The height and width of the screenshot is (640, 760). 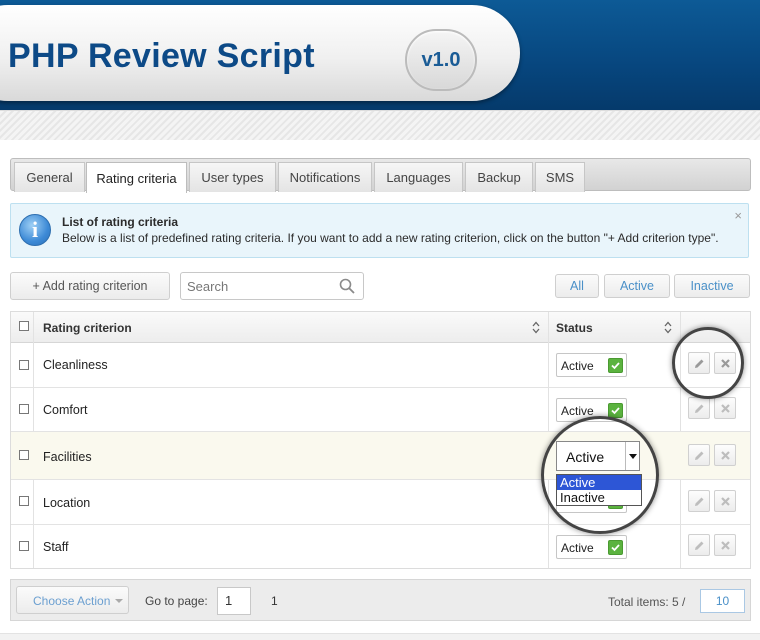 I want to click on tab-notifications: Notifications, so click(x=325, y=177).